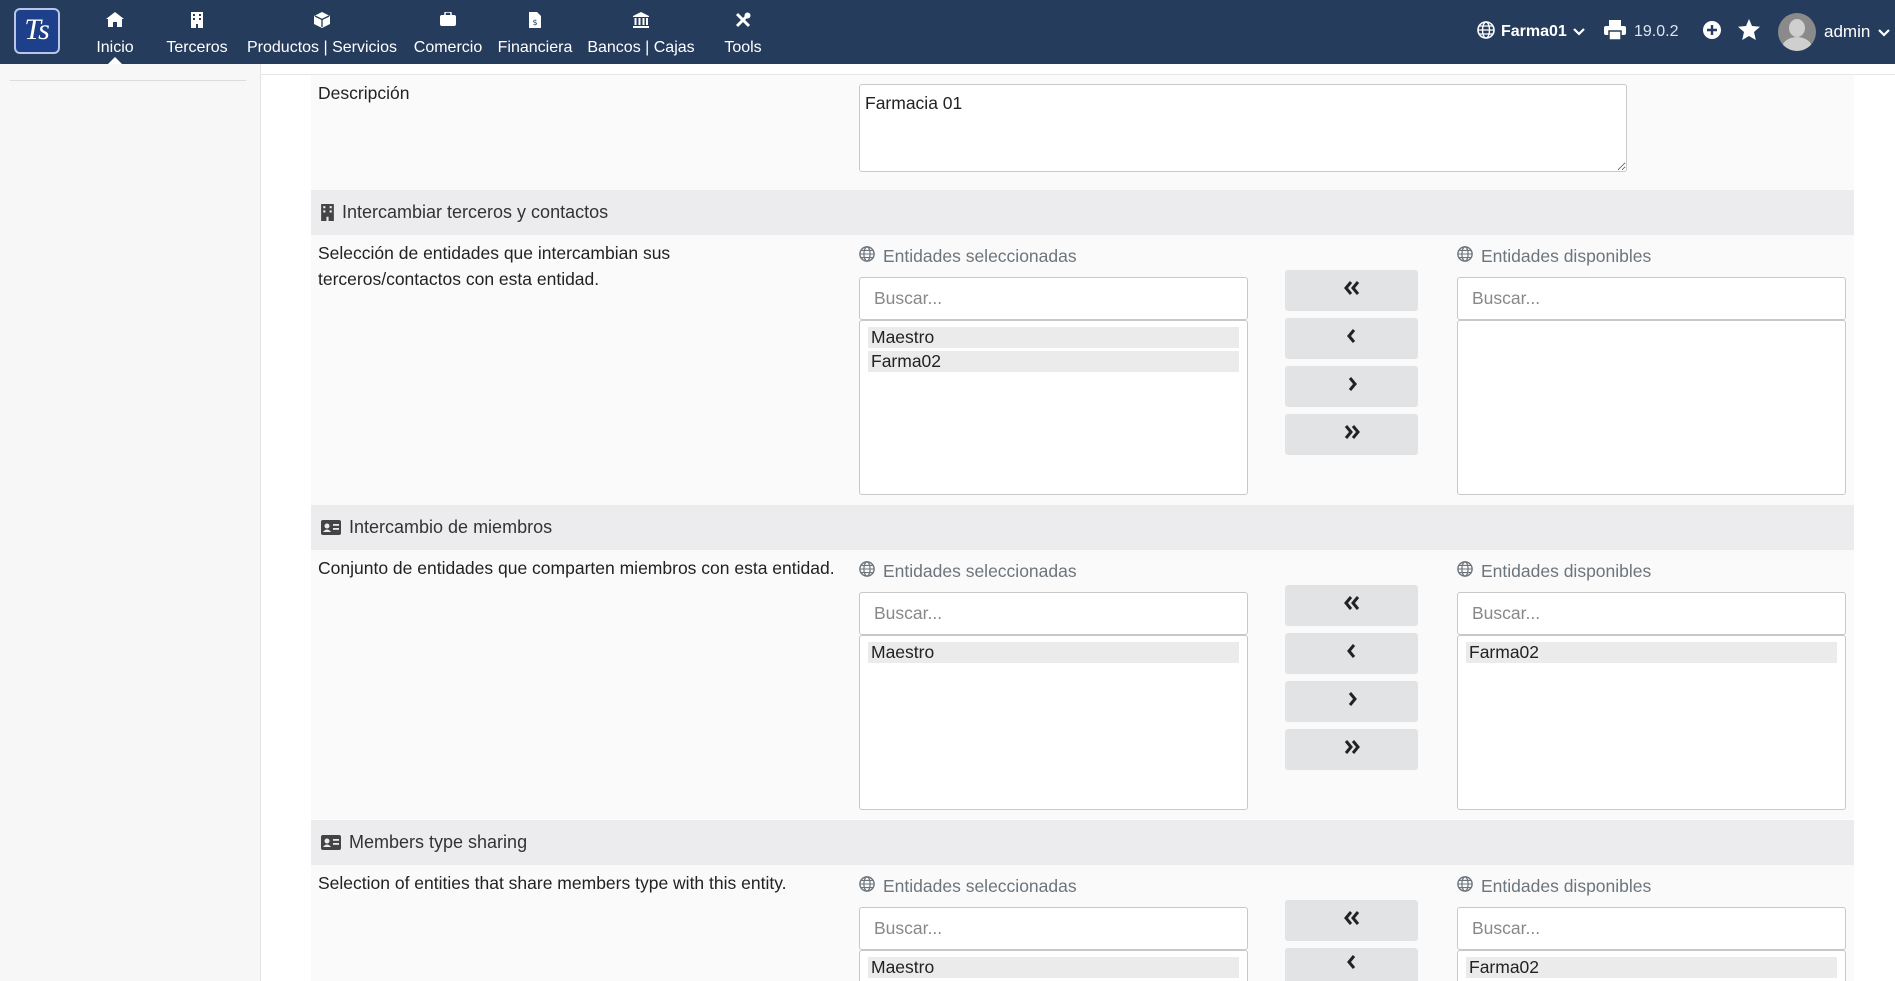 The width and height of the screenshot is (1895, 981). Describe the element at coordinates (37, 31) in the screenshot. I see `app-logo: Ts` at that location.